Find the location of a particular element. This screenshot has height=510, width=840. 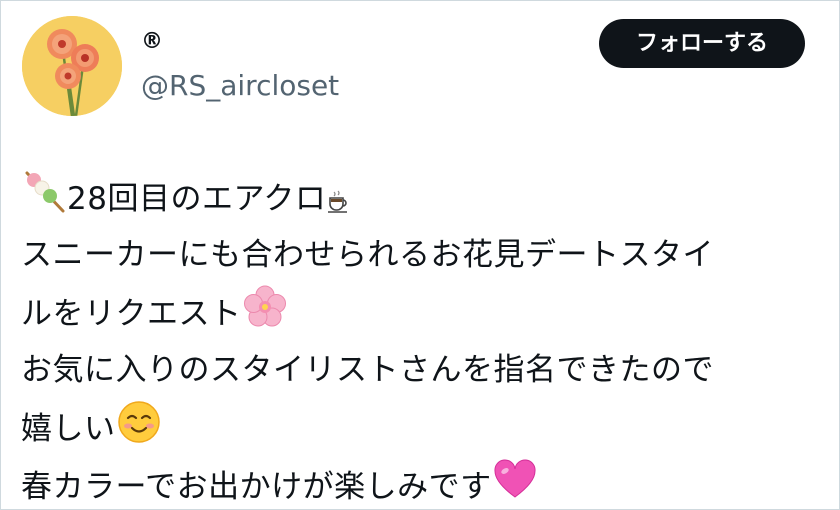

tweet-line: スニーカーにも合わせられるお花見デートスタイ is located at coordinates (421, 256).